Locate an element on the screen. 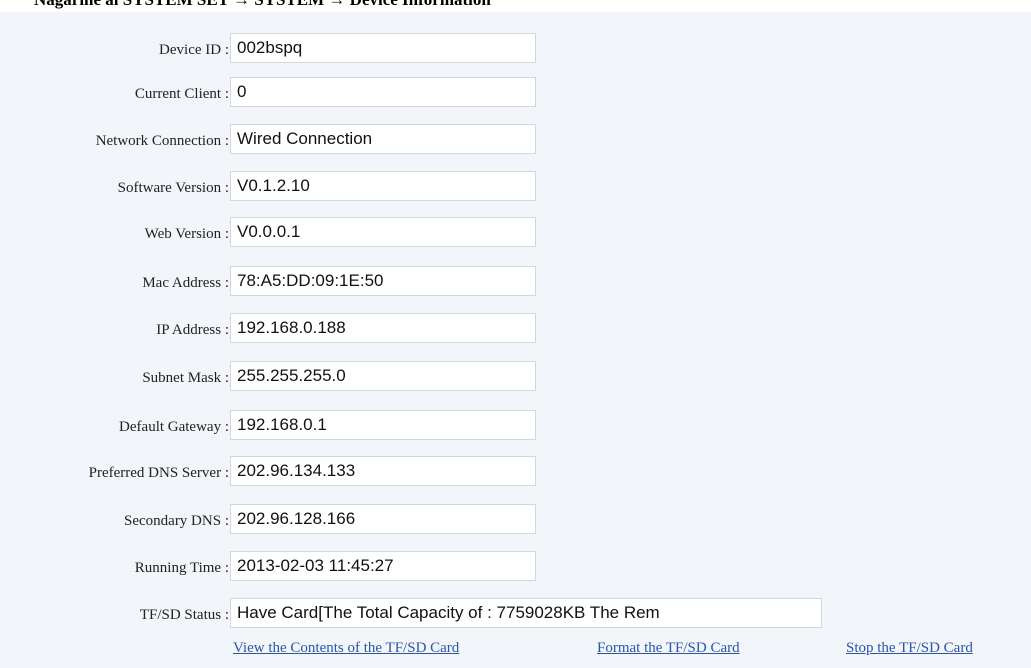 Image resolution: width=1031 pixels, height=668 pixels. running-time-label: Running Time : is located at coordinates (181, 568).